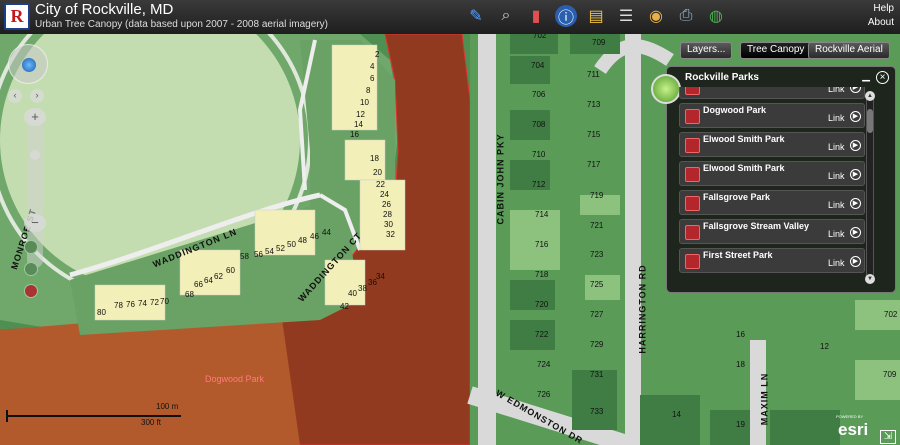  Describe the element at coordinates (37, 96) in the screenshot. I see `next-extent-button: ›` at that location.